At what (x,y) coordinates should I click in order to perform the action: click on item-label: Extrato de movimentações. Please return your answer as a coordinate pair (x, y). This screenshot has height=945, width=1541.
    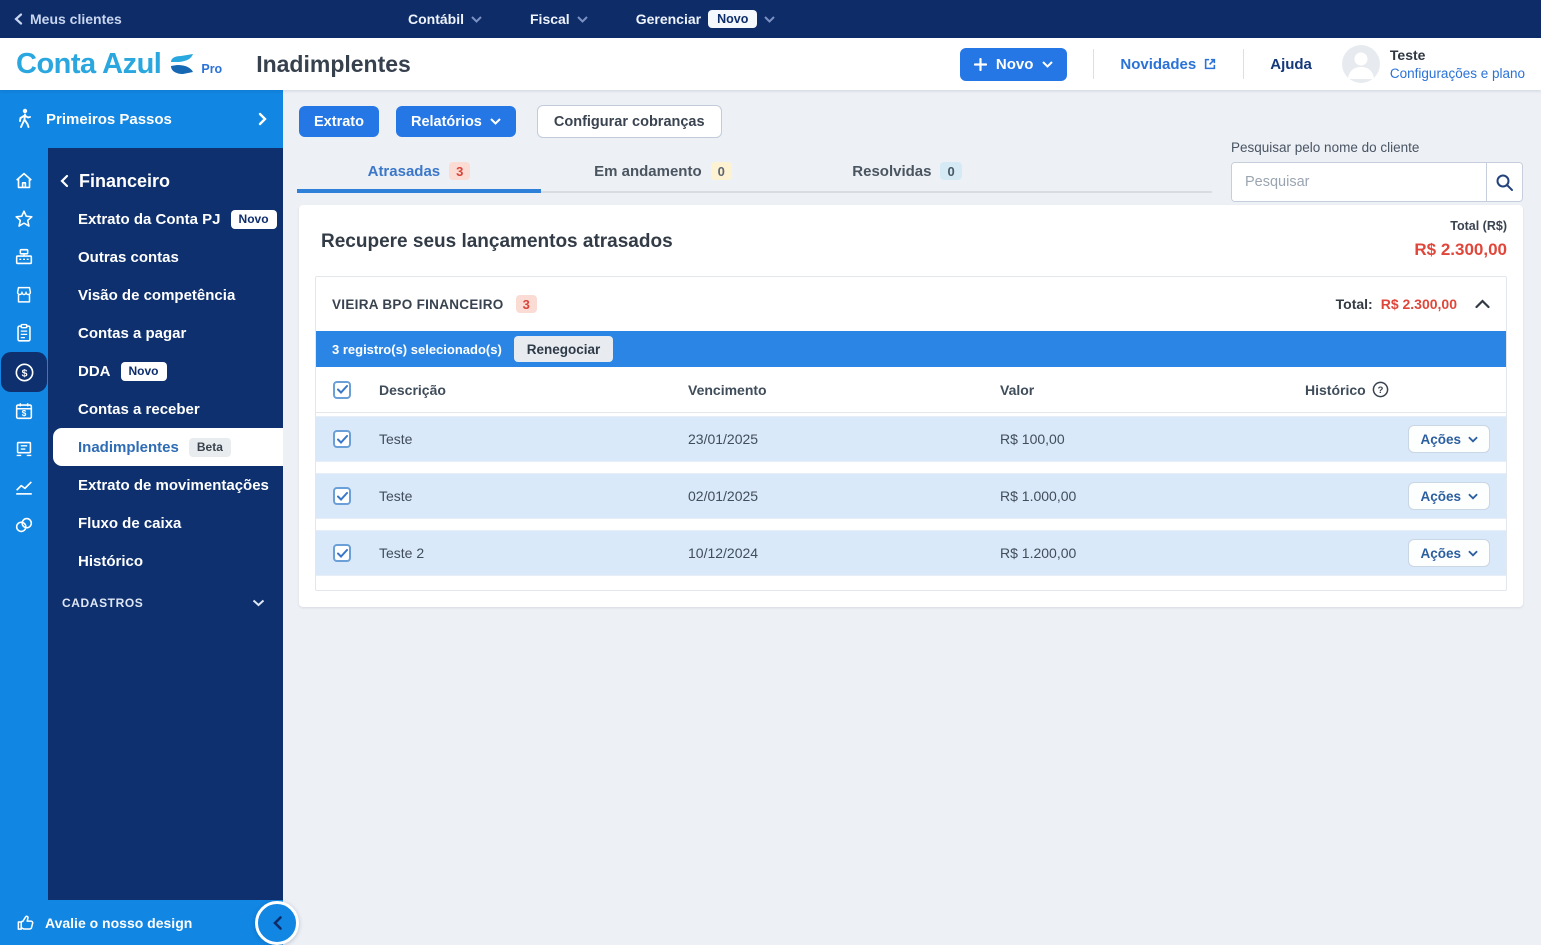
    Looking at the image, I should click on (173, 485).